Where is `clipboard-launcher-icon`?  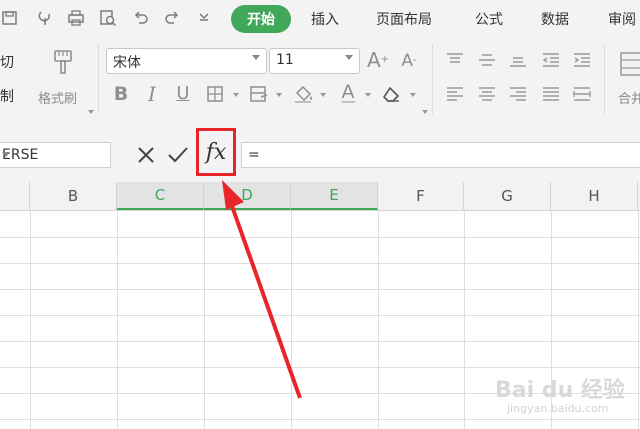 clipboard-launcher-icon is located at coordinates (91, 112).